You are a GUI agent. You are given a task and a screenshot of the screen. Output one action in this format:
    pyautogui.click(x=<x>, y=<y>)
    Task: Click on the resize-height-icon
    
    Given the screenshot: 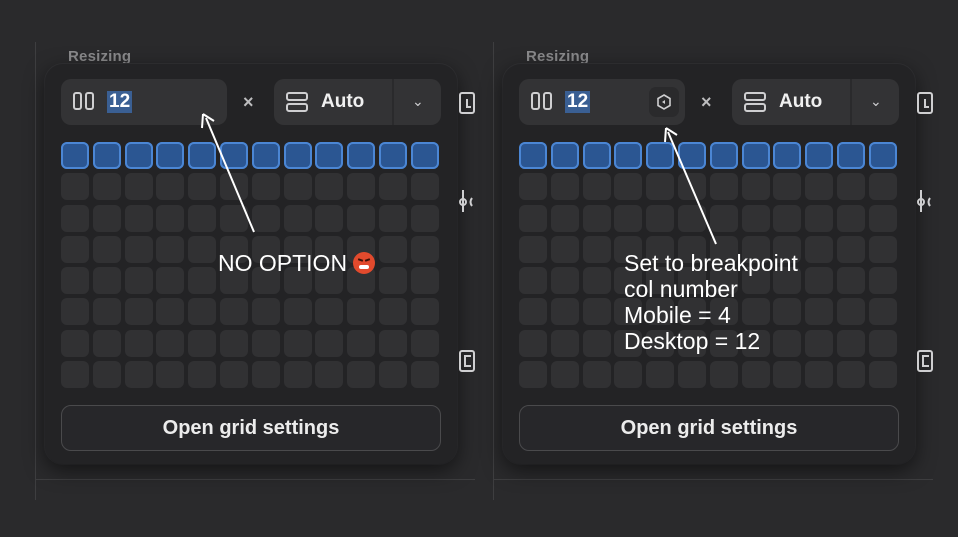 What is the action you would take?
    pyautogui.click(x=926, y=361)
    